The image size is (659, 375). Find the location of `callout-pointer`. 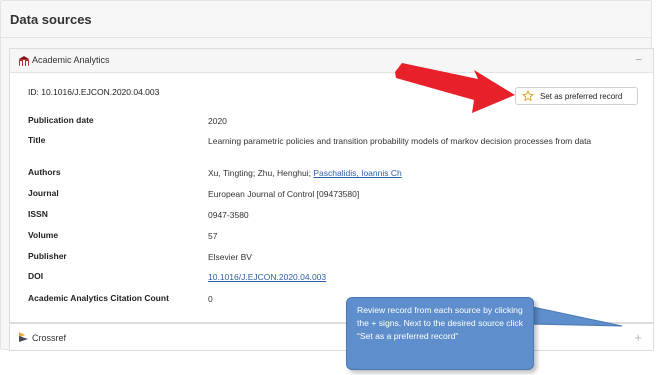

callout-pointer is located at coordinates (575, 316).